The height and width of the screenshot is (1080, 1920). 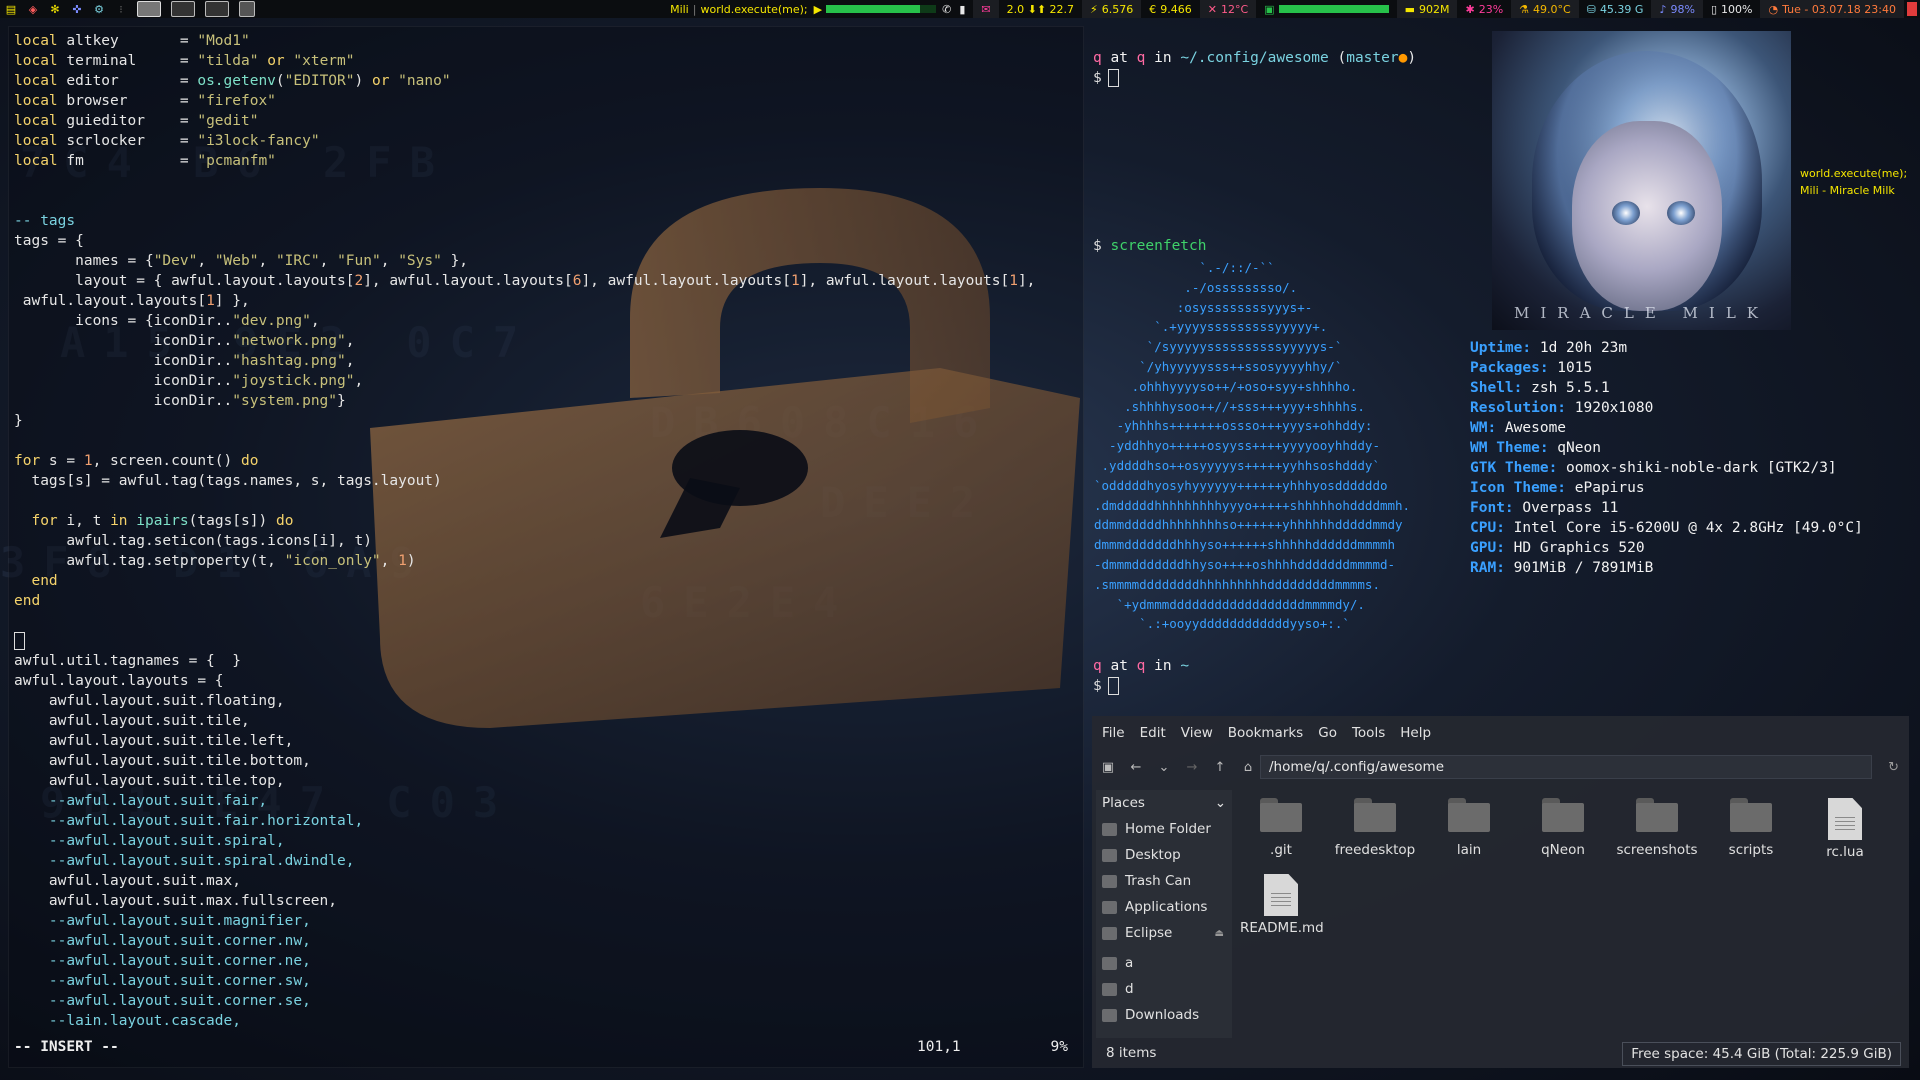 What do you see at coordinates (1327, 733) in the screenshot?
I see `menu-go: Go` at bounding box center [1327, 733].